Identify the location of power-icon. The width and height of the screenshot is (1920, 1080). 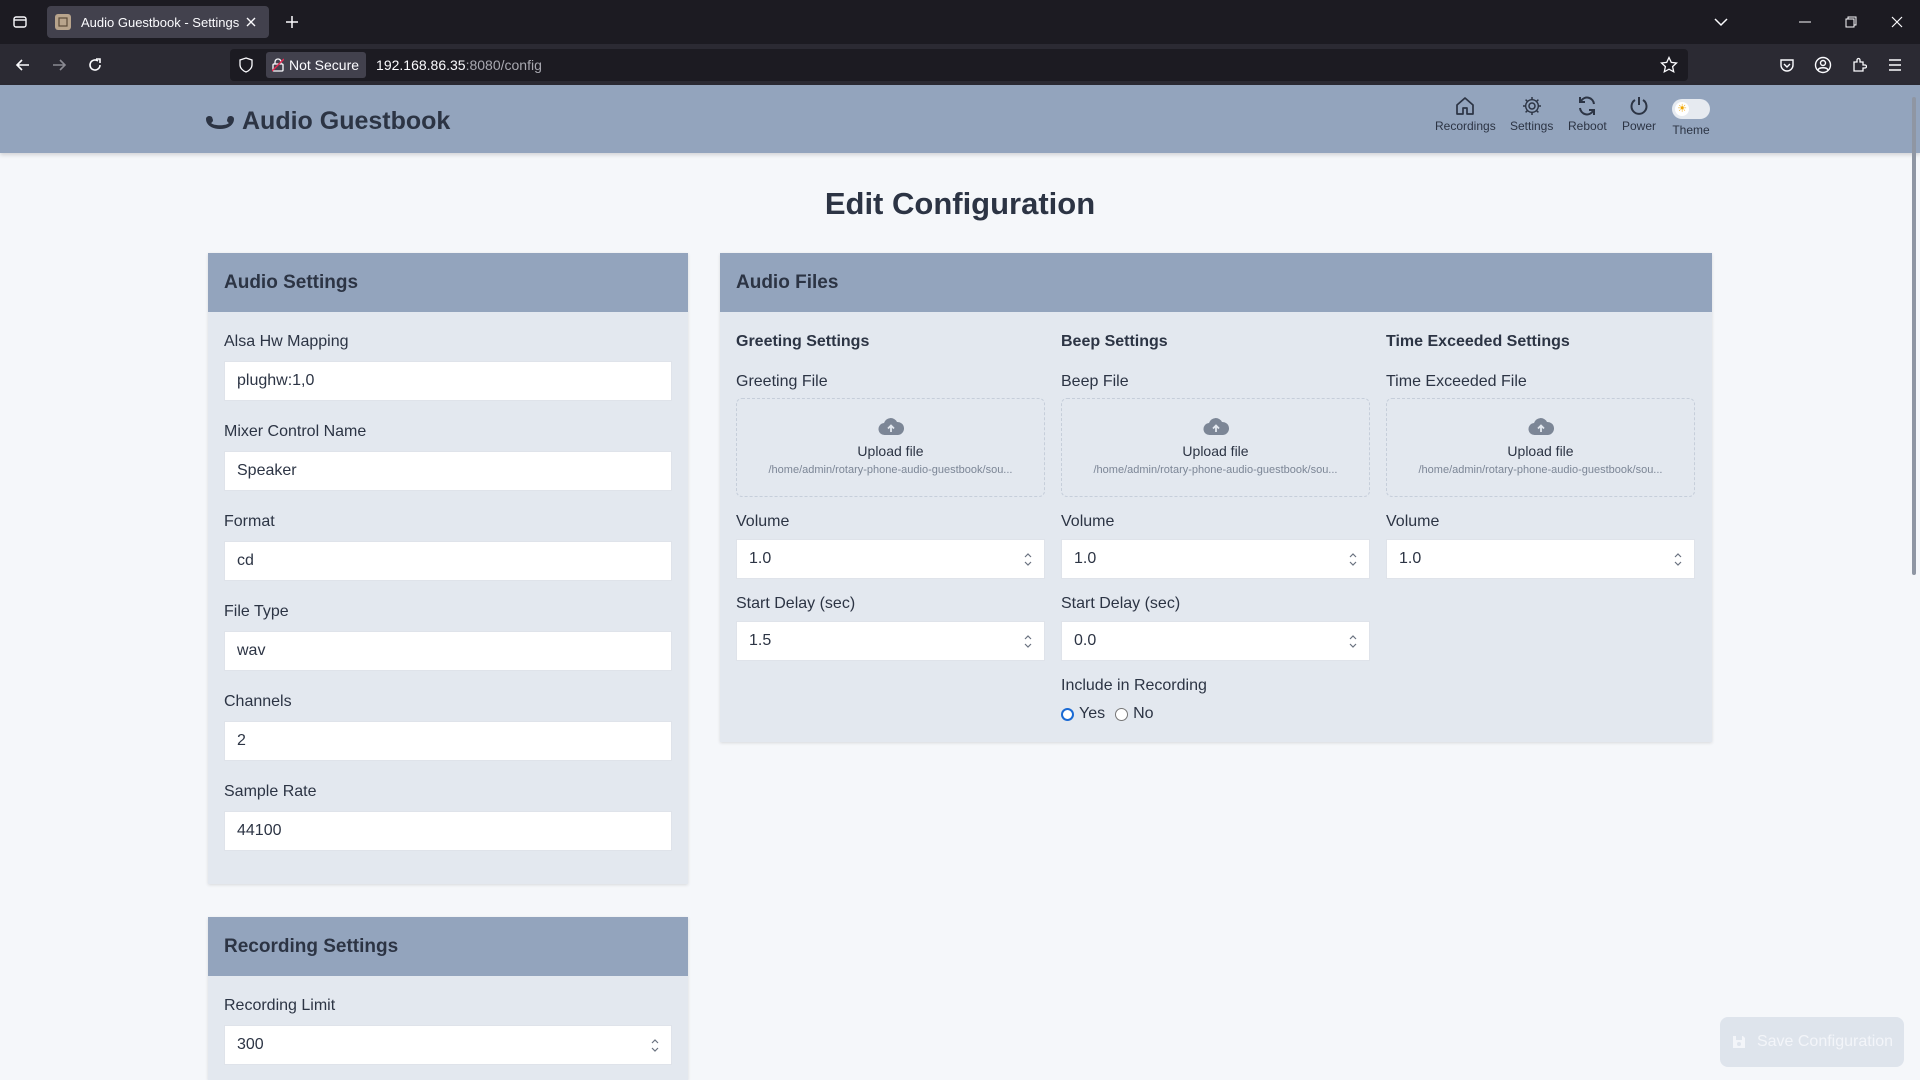
(1639, 106).